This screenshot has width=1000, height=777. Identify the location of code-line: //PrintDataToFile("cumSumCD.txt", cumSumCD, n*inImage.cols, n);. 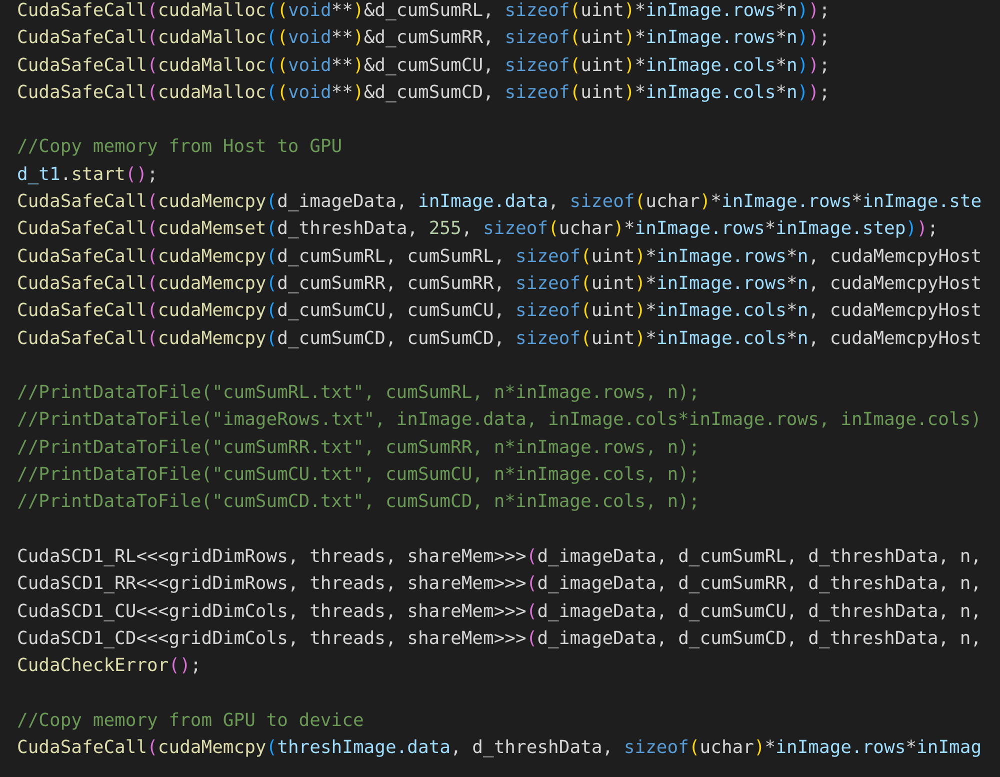
(358, 502).